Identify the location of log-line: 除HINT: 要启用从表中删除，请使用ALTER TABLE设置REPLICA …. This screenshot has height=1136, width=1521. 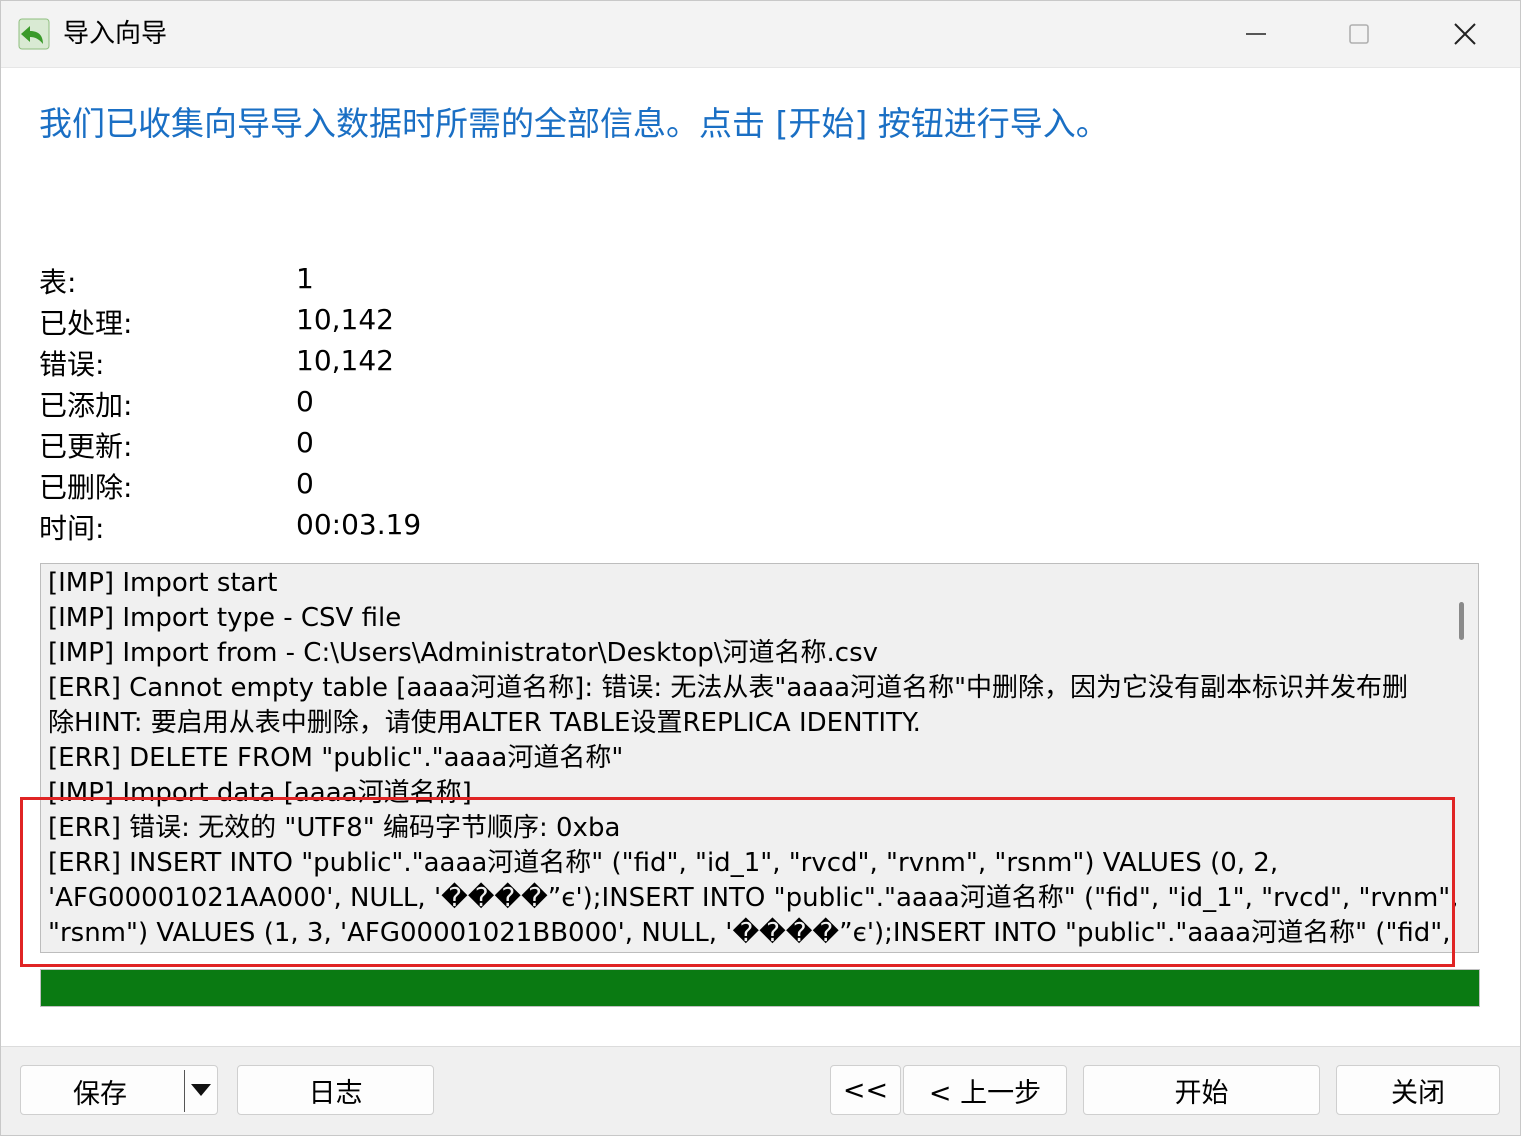
(484, 723).